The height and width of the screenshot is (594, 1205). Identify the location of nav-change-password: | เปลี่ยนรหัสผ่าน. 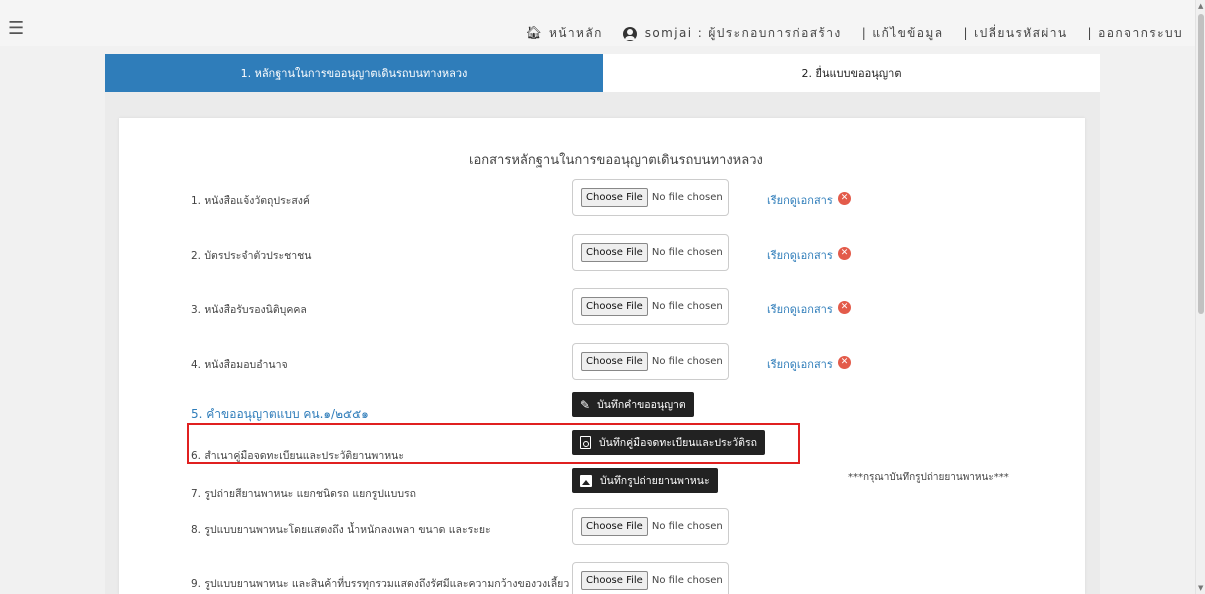
(1015, 33).